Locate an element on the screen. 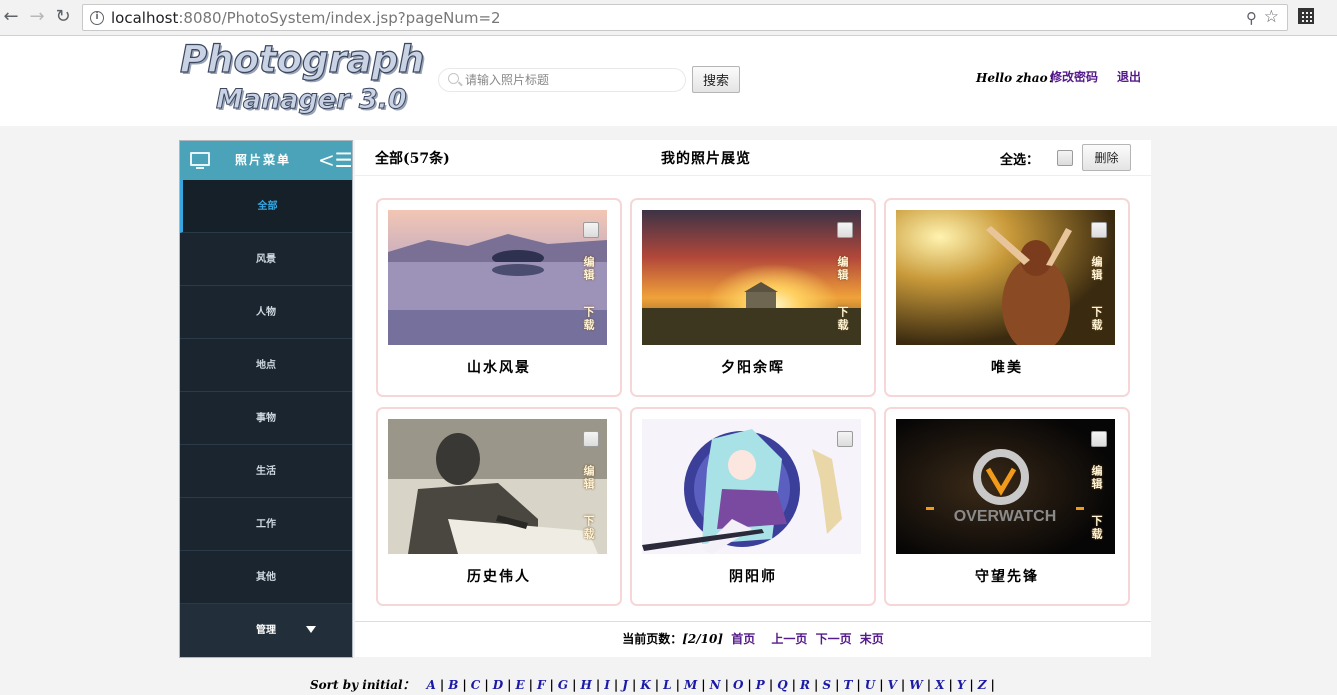 The image size is (1337, 695). monitor-icon is located at coordinates (200, 160).